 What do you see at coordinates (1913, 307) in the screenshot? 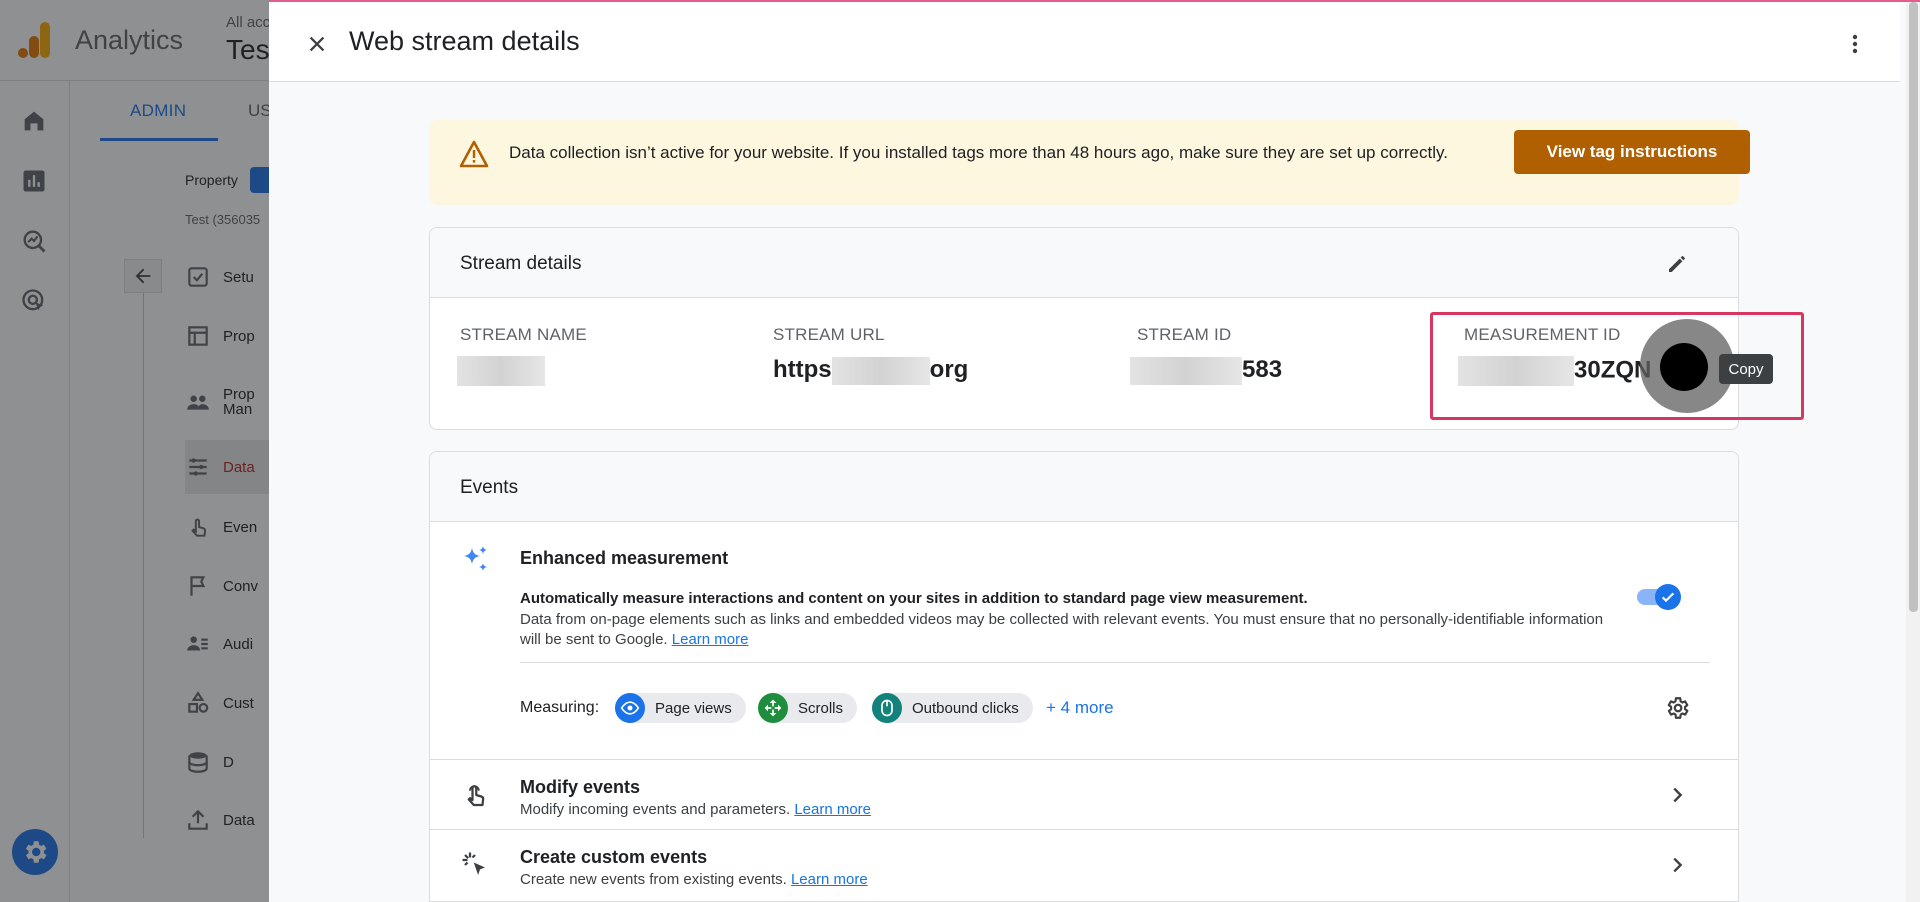
I see `scrollbar-thumb` at bounding box center [1913, 307].